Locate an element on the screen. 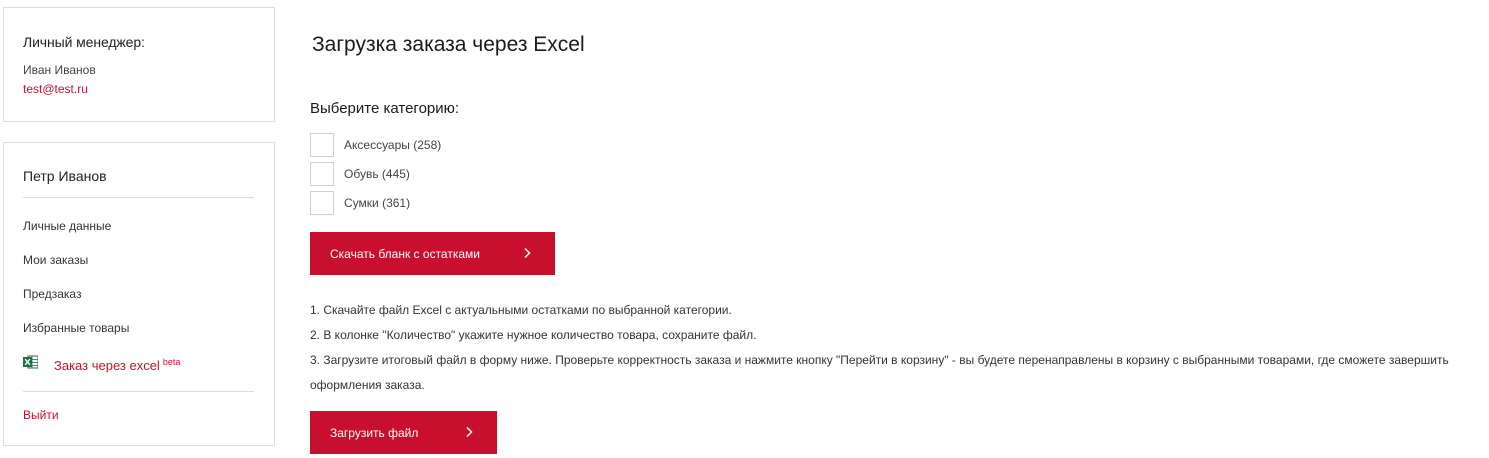 Image resolution: width=1489 pixels, height=458 pixels. menu-item-personal-data: Личные данные is located at coordinates (138, 236).